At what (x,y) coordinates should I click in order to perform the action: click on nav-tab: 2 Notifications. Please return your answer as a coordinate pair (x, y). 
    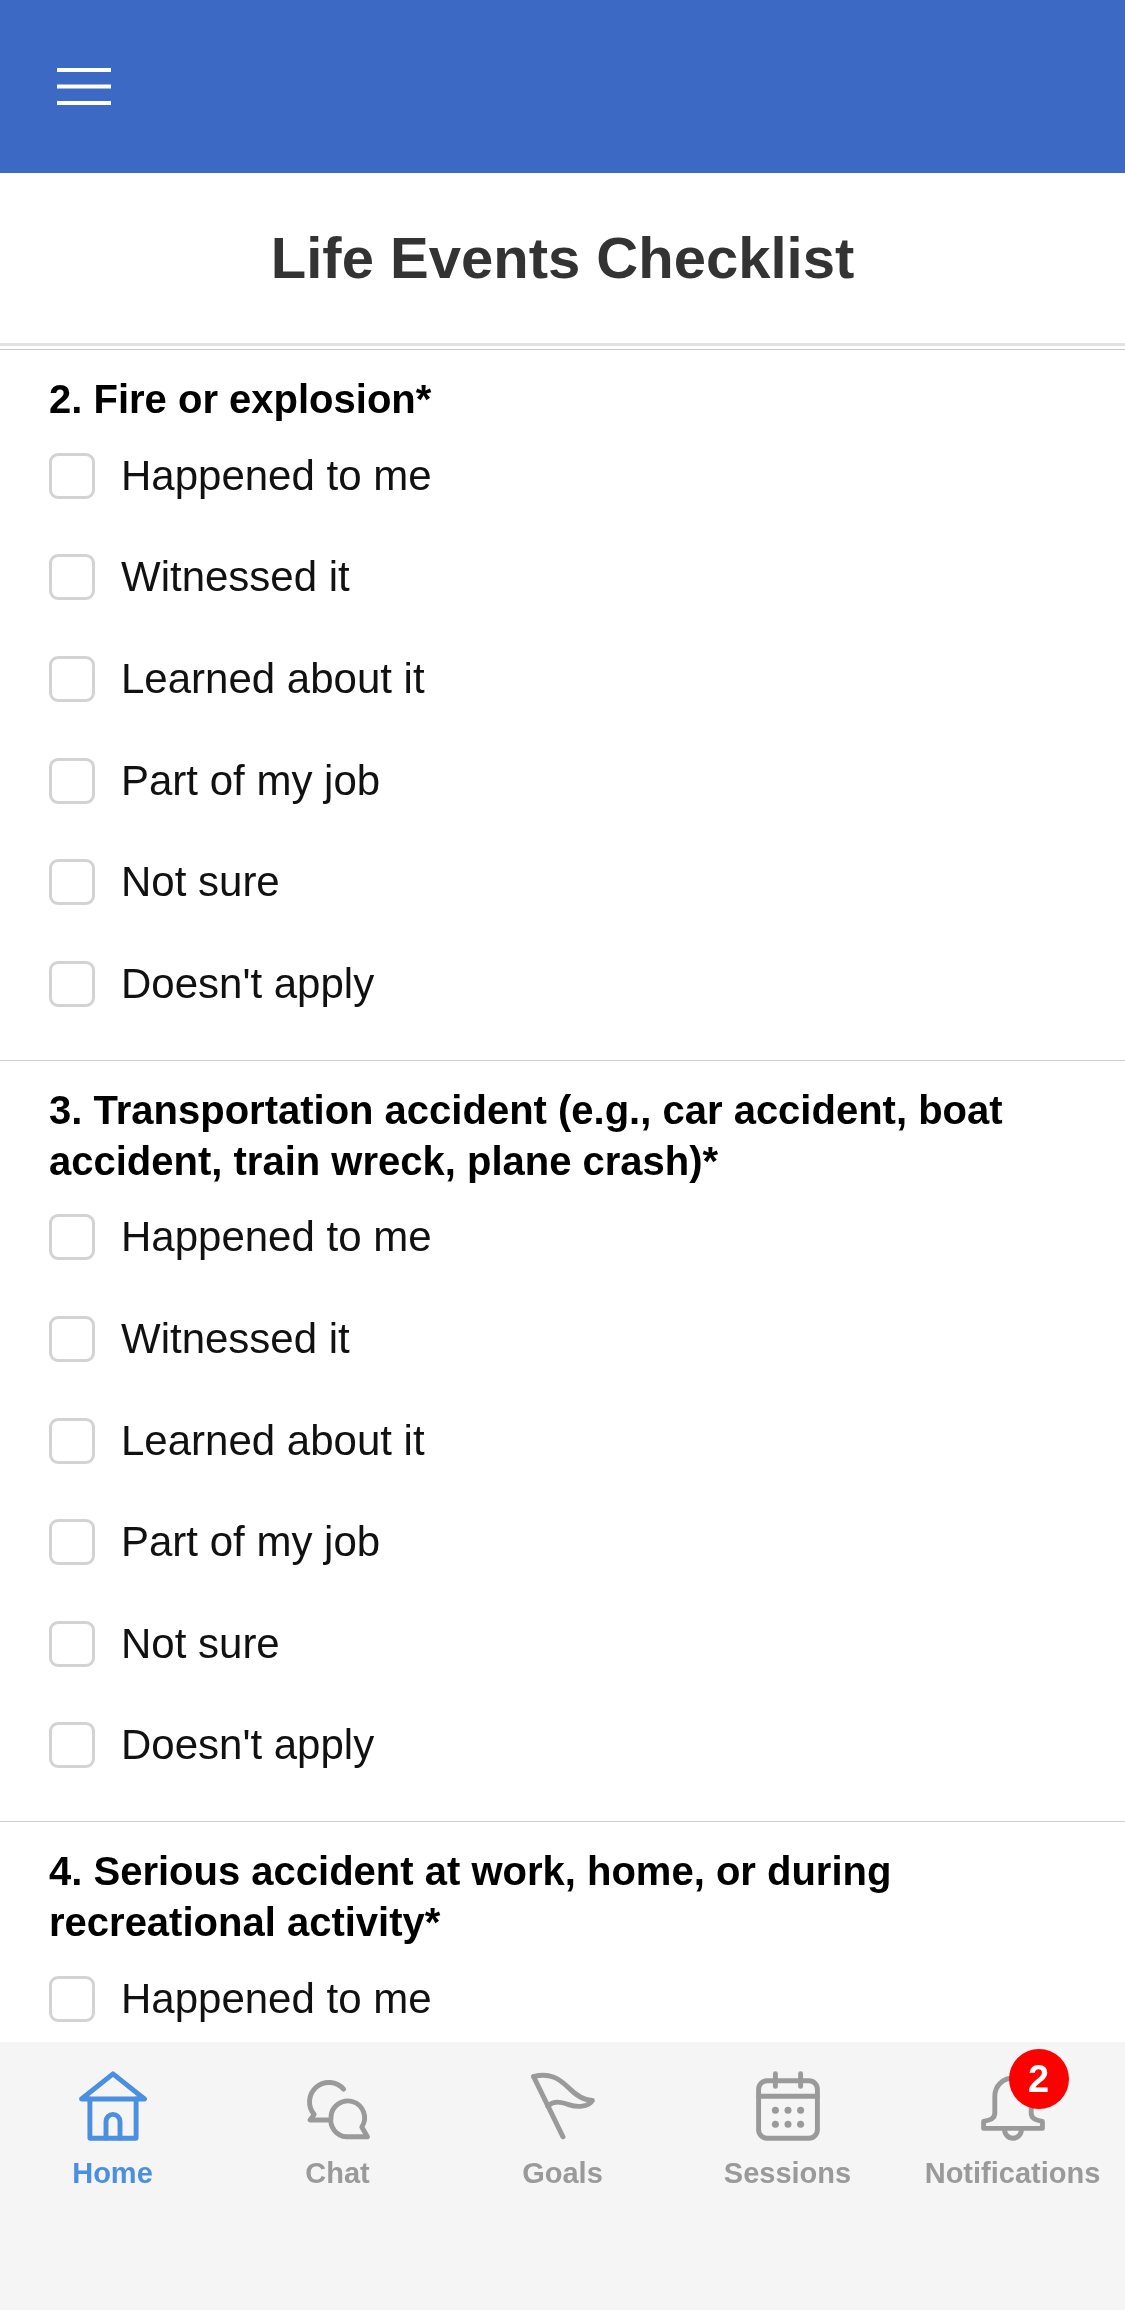
    Looking at the image, I should click on (1012, 2120).